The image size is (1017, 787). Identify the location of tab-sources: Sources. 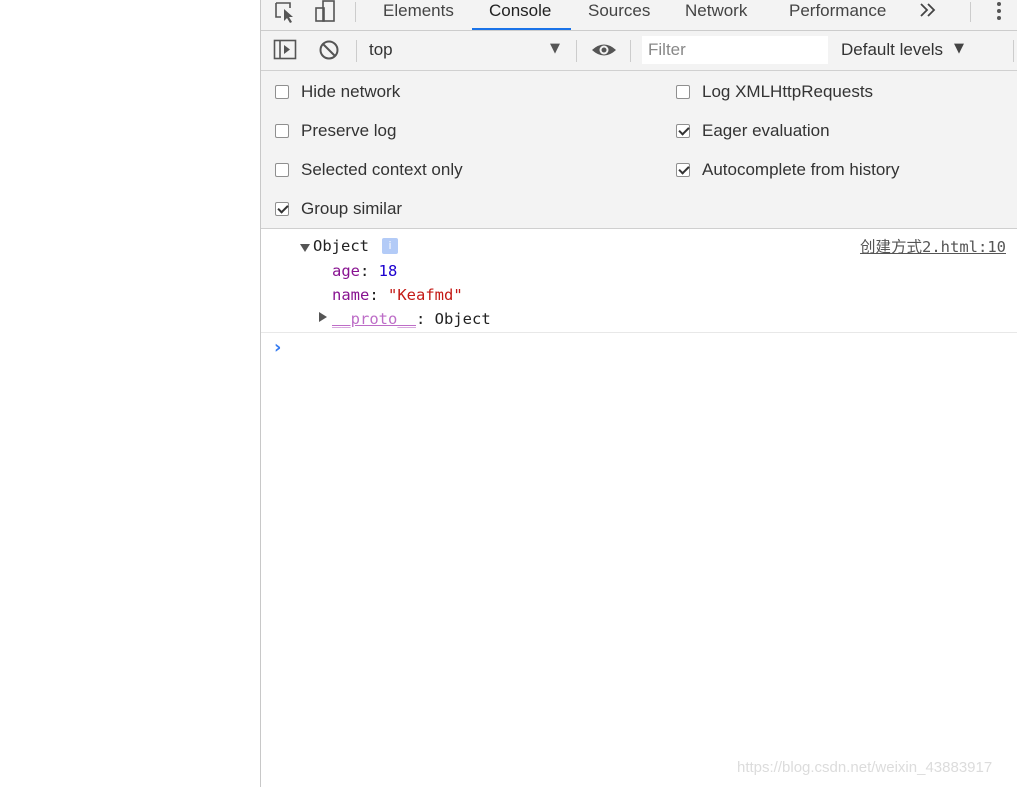
(619, 15).